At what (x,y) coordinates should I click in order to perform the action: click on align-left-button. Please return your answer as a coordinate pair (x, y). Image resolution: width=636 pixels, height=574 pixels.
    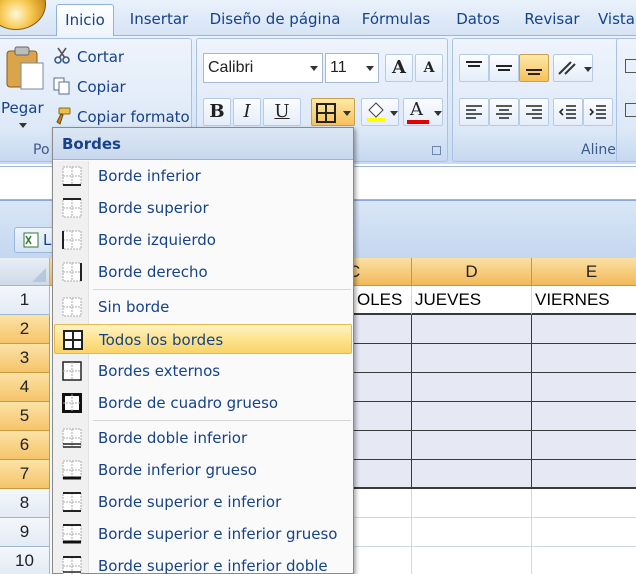
    Looking at the image, I should click on (474, 112).